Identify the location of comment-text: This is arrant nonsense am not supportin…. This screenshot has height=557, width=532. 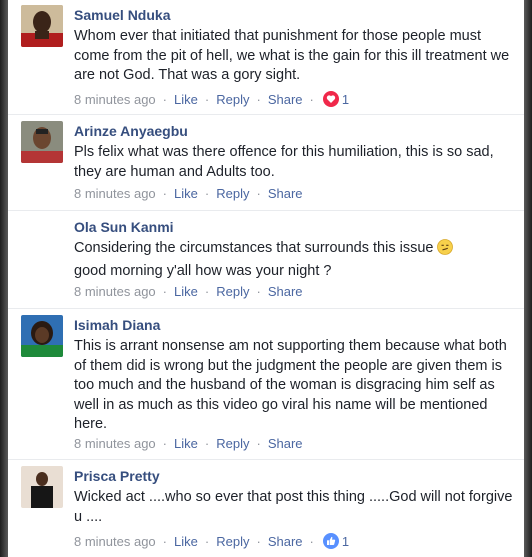
(290, 385).